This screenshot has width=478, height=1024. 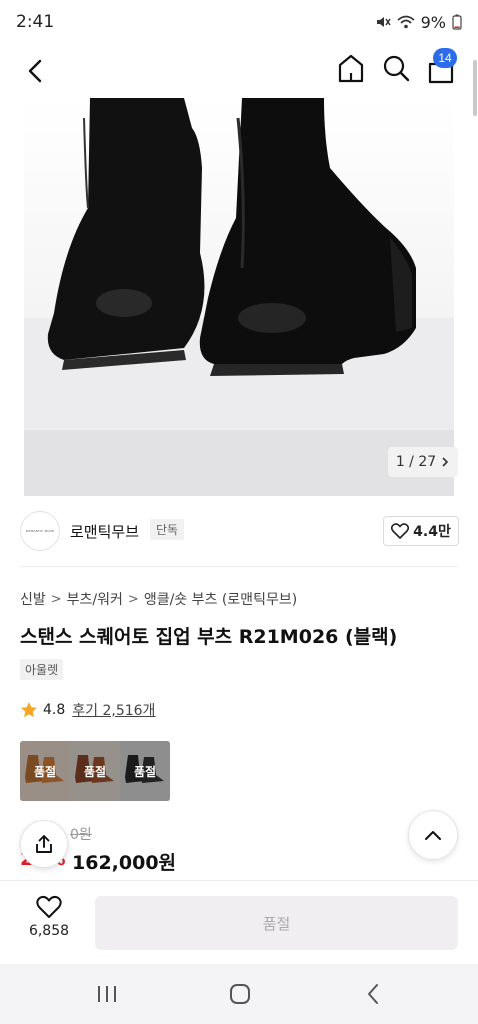 I want to click on color-option-brown: 품절, so click(x=45, y=771).